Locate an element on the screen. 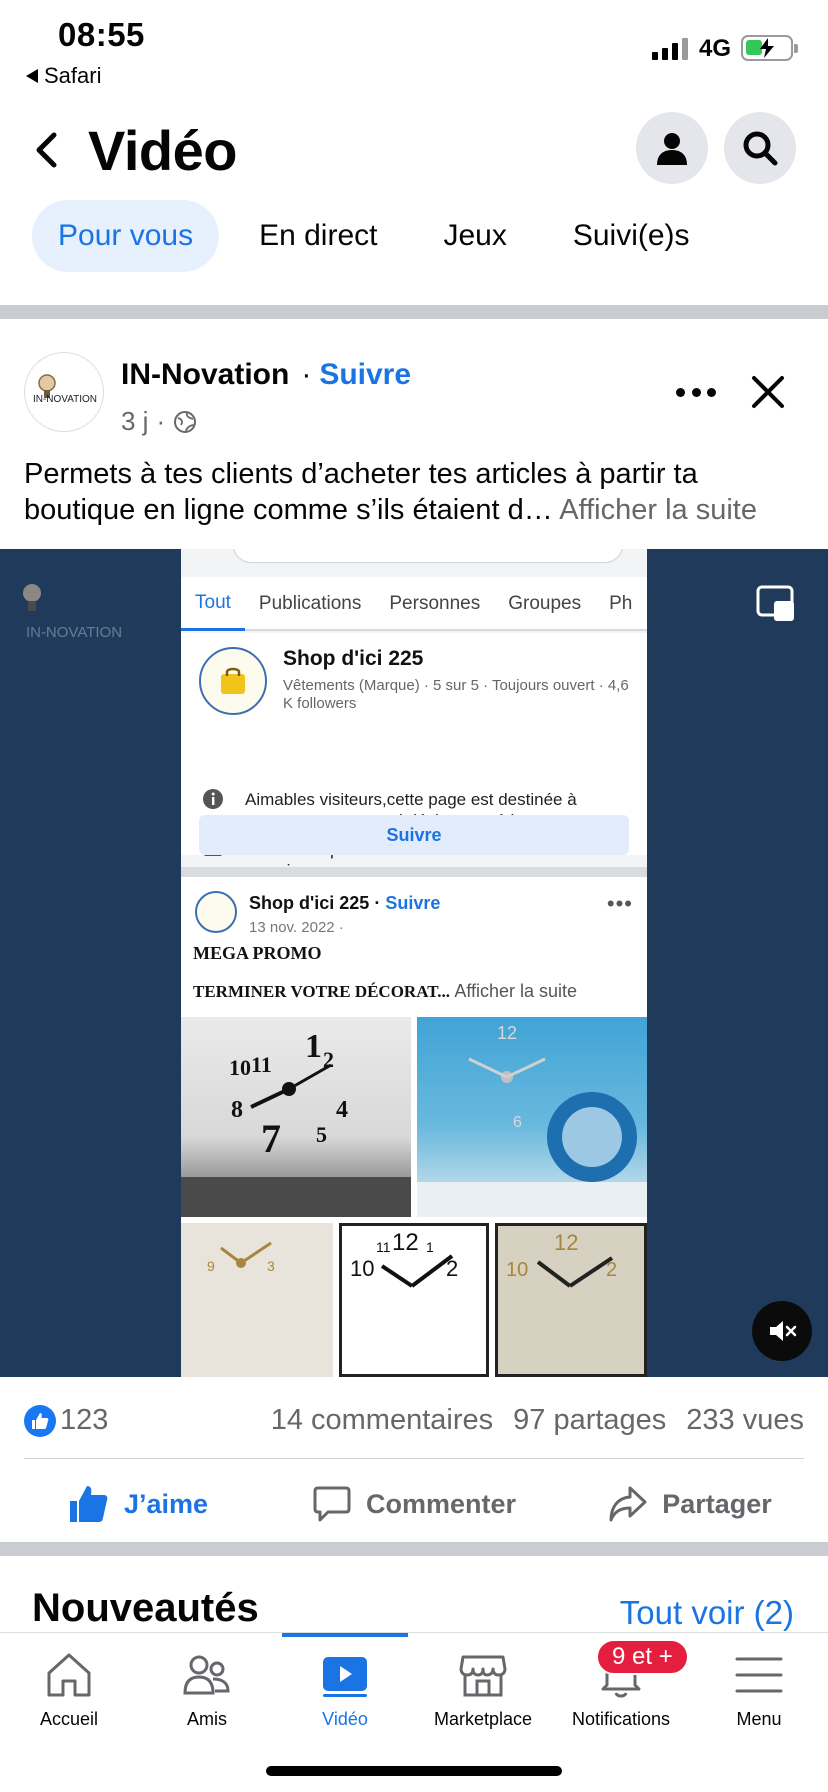 The width and height of the screenshot is (828, 1792). shopping-bag-icon is located at coordinates (233, 680).